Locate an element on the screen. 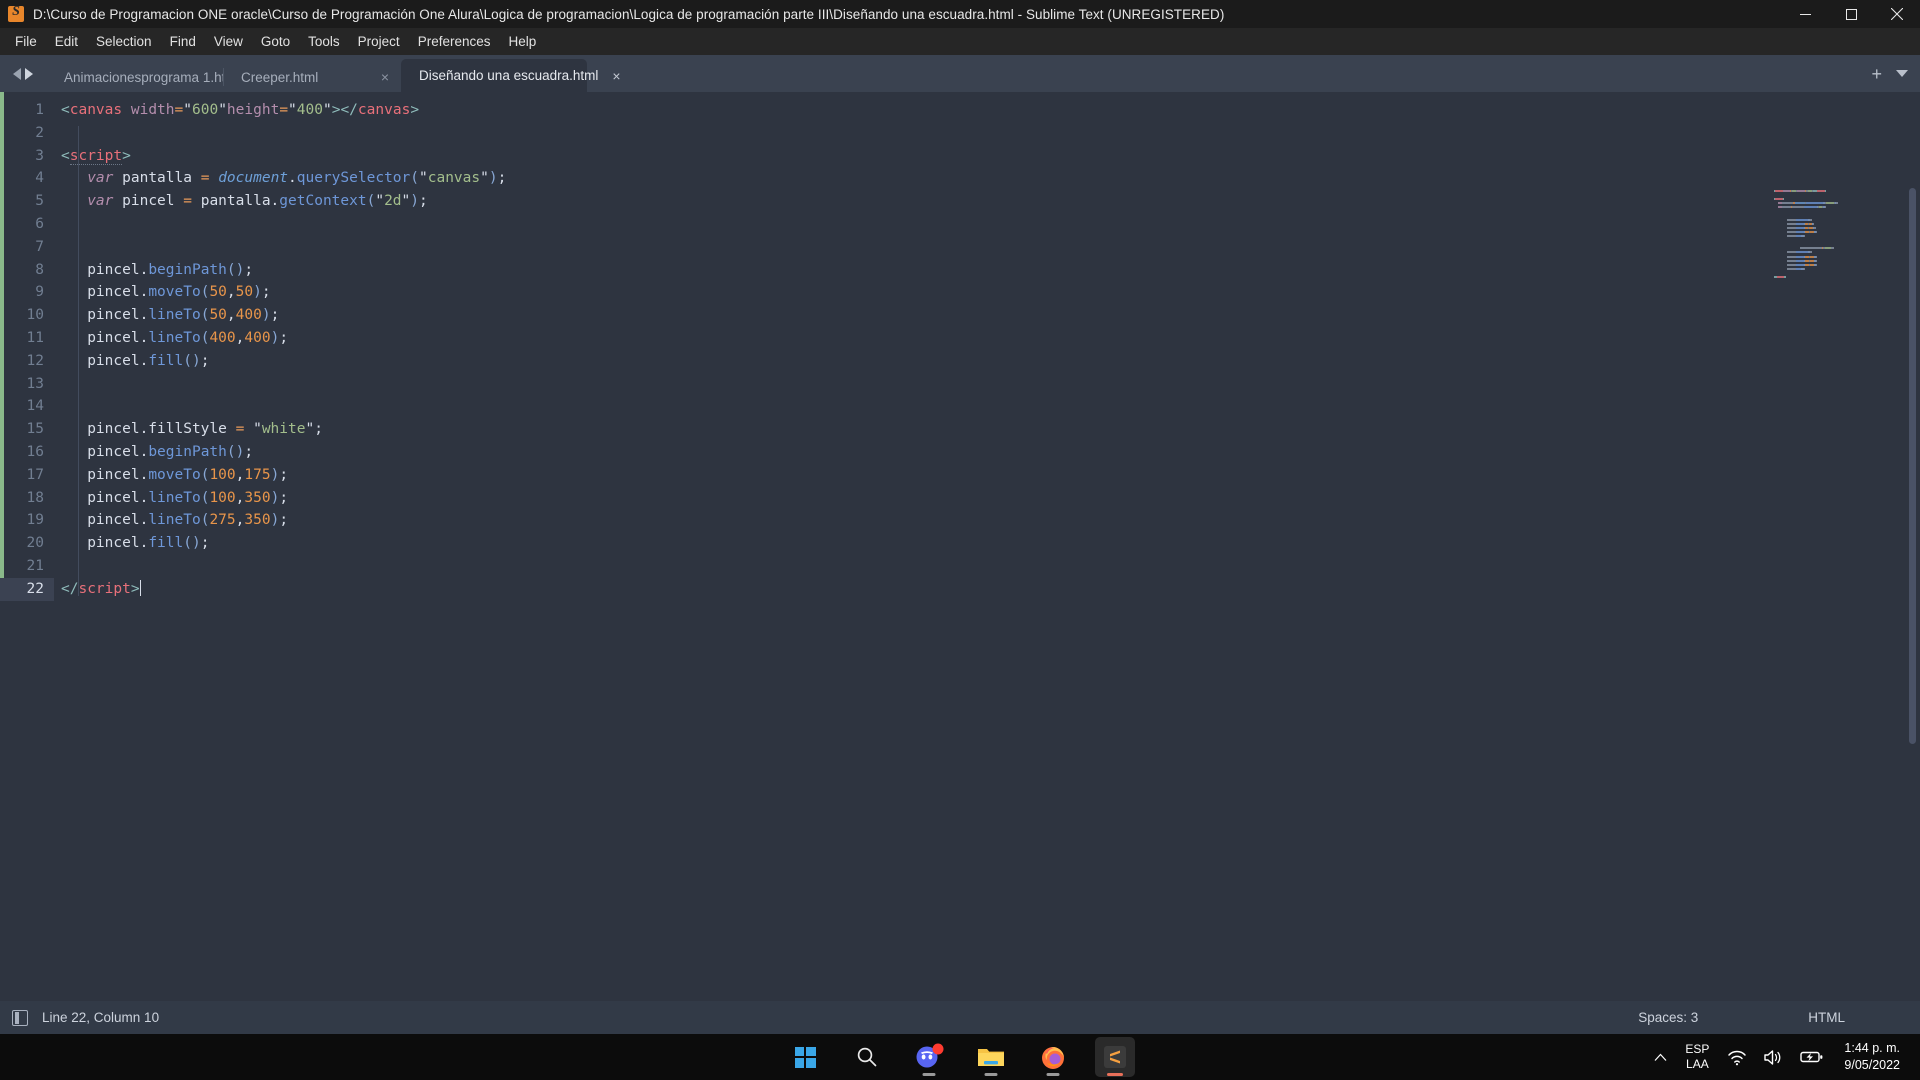 This screenshot has height=1080, width=1920. code-line: 11 pincel.lineTo(400,400); is located at coordinates (960, 338).